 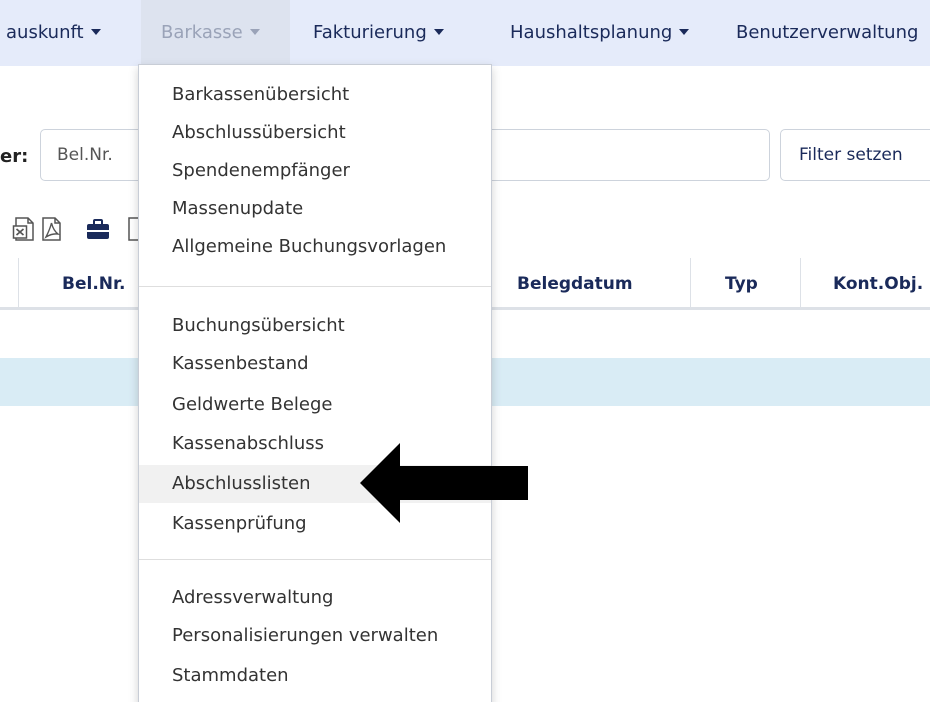 I want to click on menu-item-allgemeine-buchungsvorlagen: Allgemeine Buchungsvorlagen, so click(x=315, y=247).